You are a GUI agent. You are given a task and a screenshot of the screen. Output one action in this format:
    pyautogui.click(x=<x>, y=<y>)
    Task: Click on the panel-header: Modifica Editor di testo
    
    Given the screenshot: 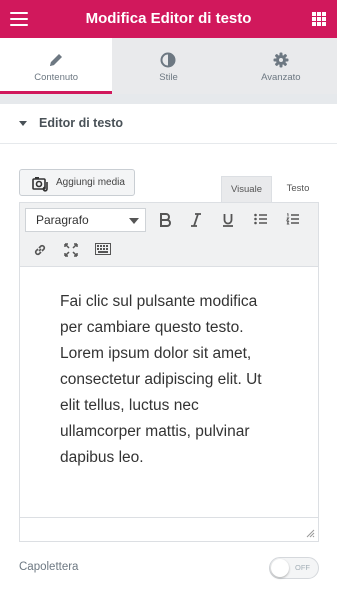 What is the action you would take?
    pyautogui.click(x=168, y=19)
    